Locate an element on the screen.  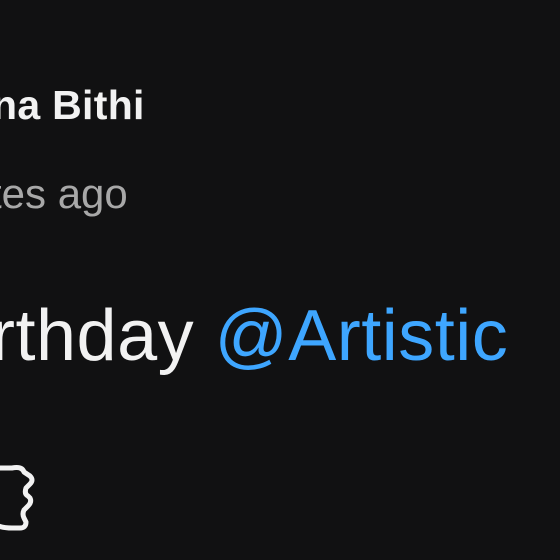
mention-link: @Artistic is located at coordinates (362, 336).